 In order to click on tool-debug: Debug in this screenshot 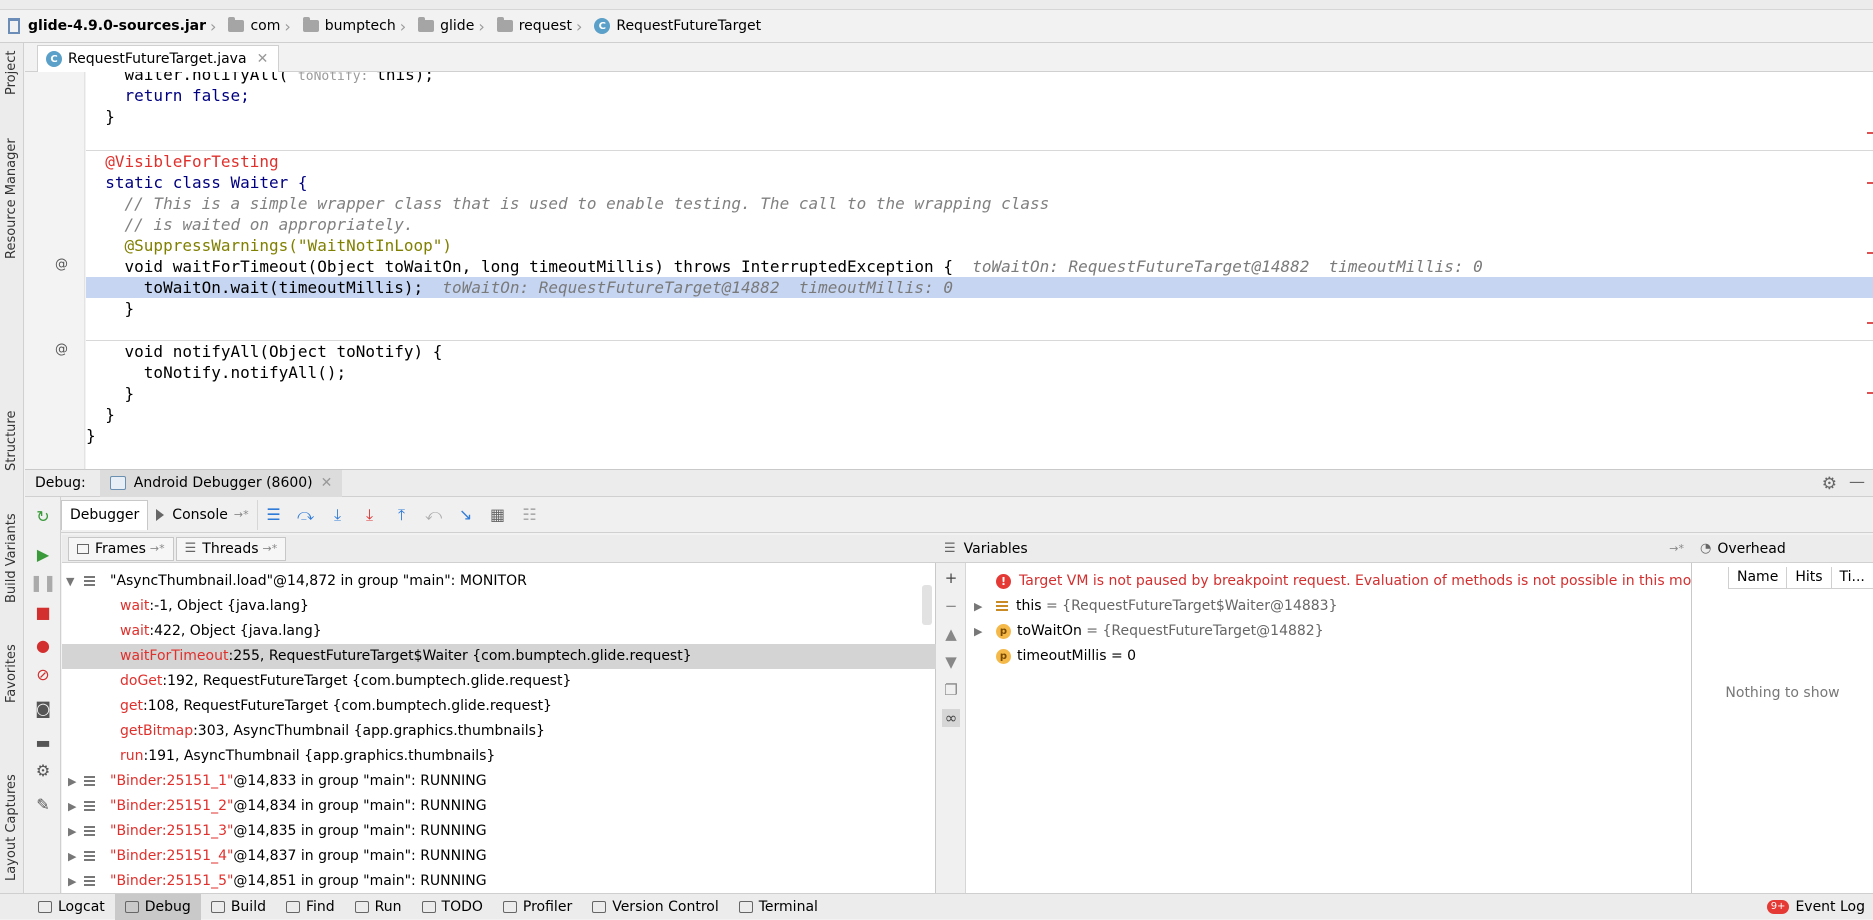, I will do `click(157, 906)`.